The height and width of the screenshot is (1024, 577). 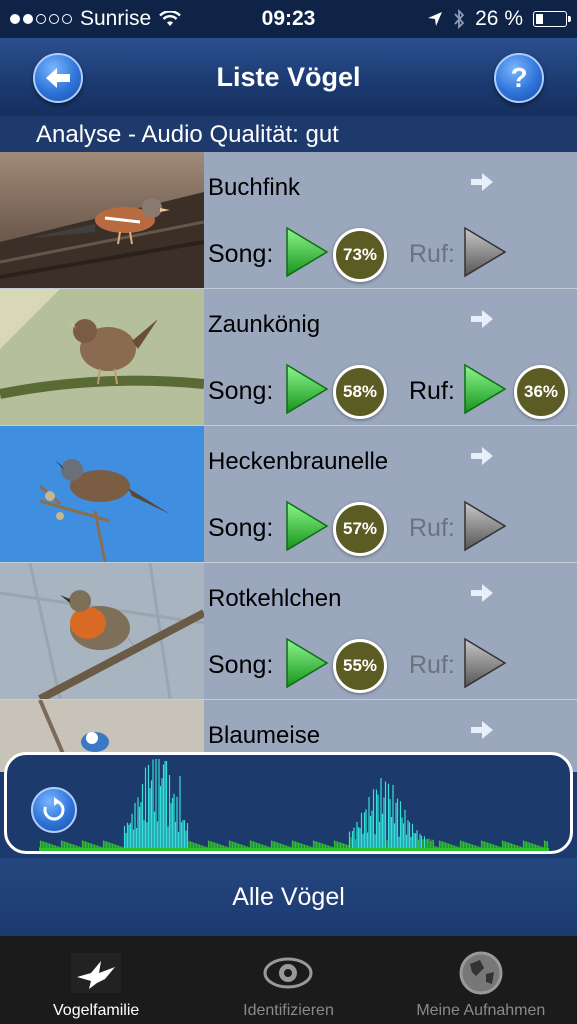 I want to click on all-birds-button: Alle Vögel, so click(x=288, y=897).